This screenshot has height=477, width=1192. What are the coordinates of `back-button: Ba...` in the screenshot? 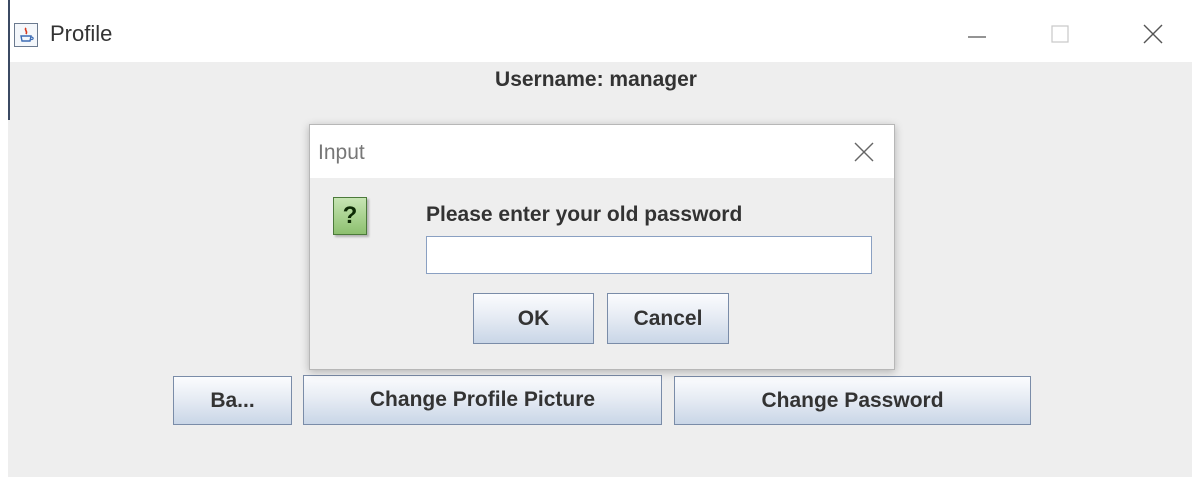 It's located at (232, 400).